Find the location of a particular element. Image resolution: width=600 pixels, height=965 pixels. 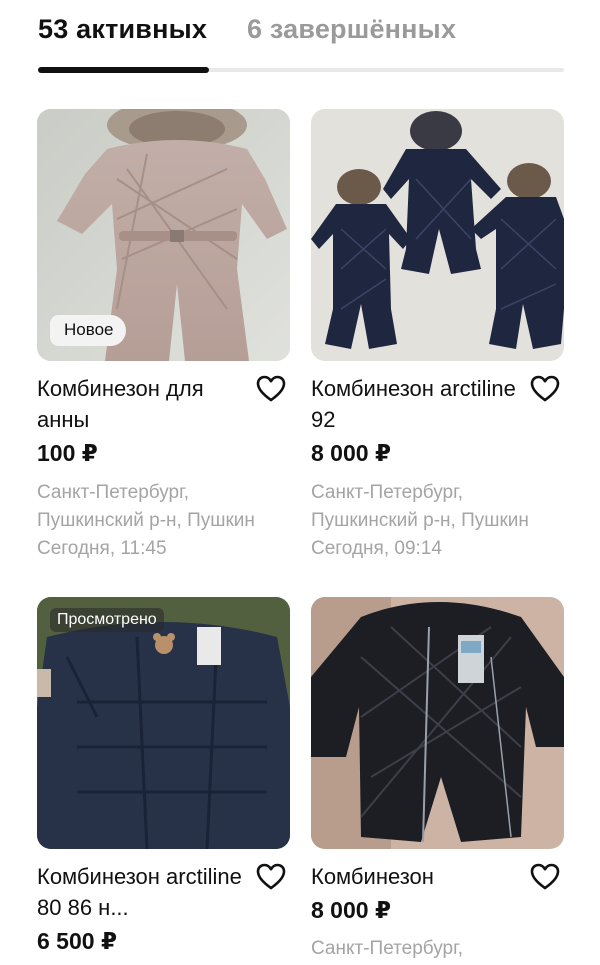

viewed-badge: Просмотрено is located at coordinates (107, 620).